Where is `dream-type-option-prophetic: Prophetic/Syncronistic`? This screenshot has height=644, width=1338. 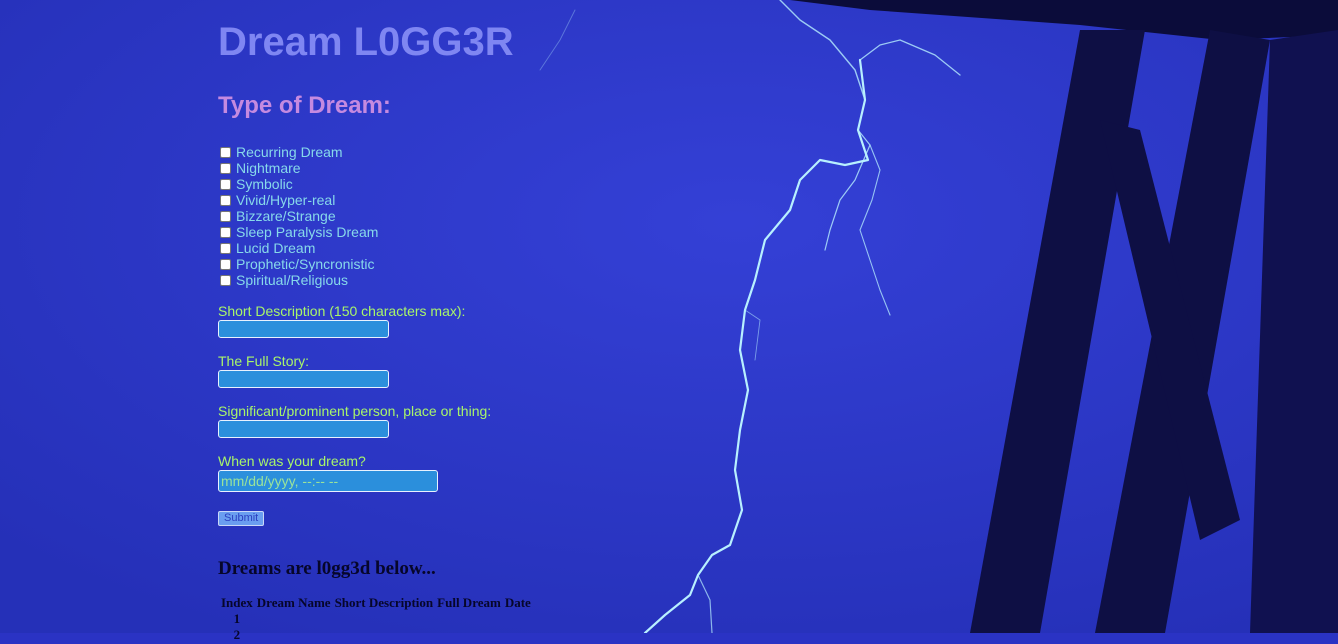 dream-type-option-prophetic: Prophetic/Syncronistic is located at coordinates (298, 264).